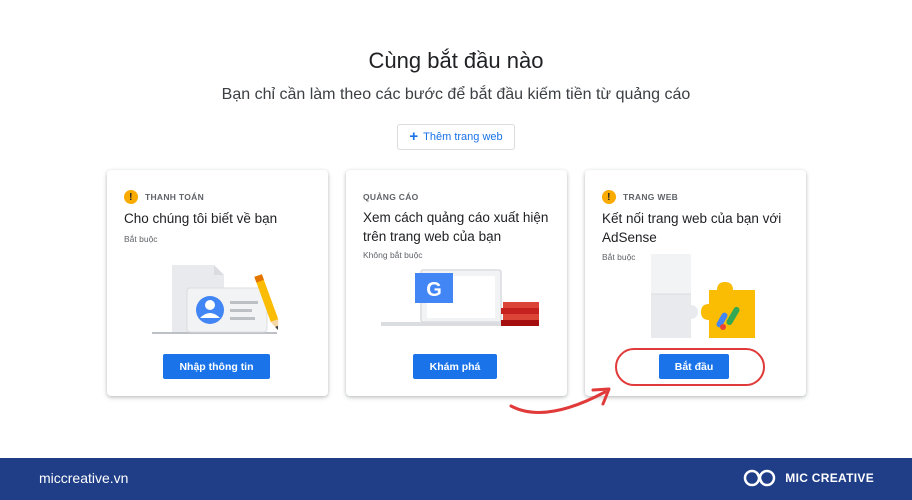 This screenshot has width=912, height=500. What do you see at coordinates (215, 299) in the screenshot?
I see `profile-card-illustration` at bounding box center [215, 299].